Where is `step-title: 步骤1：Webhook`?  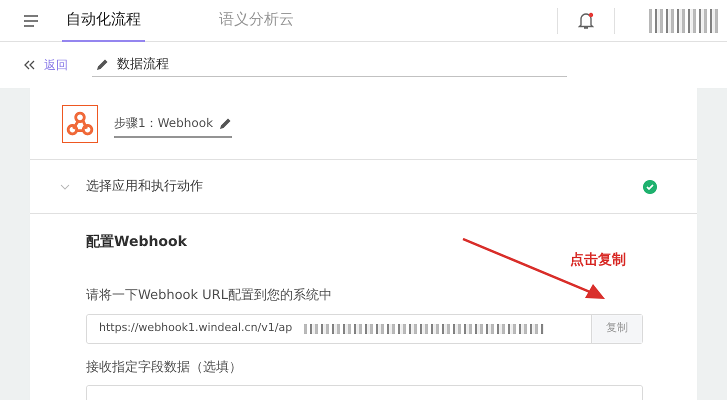
step-title: 步骤1：Webhook is located at coordinates (164, 123).